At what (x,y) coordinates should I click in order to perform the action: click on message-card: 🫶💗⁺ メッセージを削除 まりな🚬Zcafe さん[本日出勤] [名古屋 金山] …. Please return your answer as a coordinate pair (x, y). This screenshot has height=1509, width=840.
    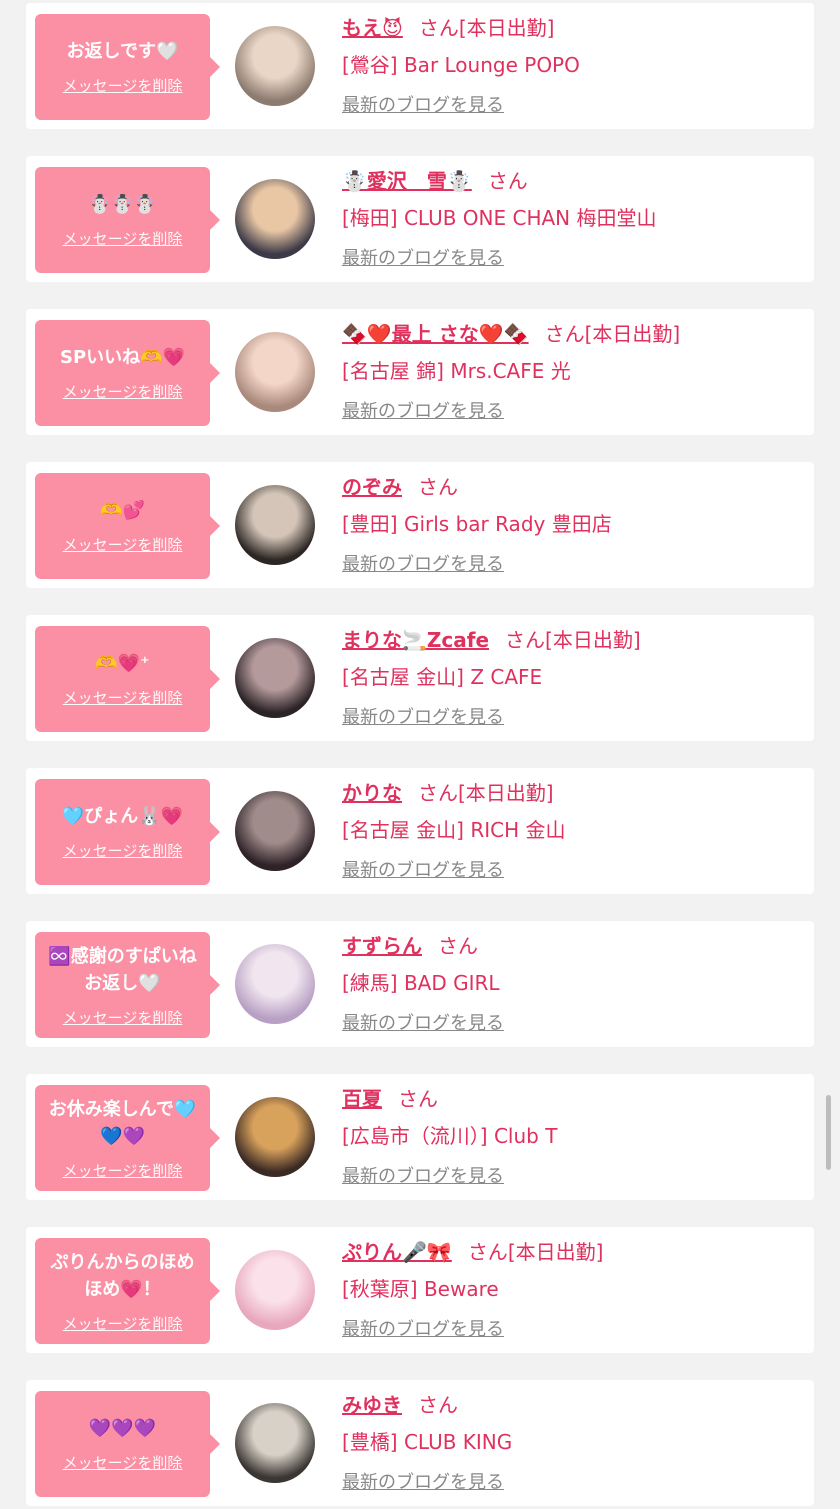
    Looking at the image, I should click on (420, 678).